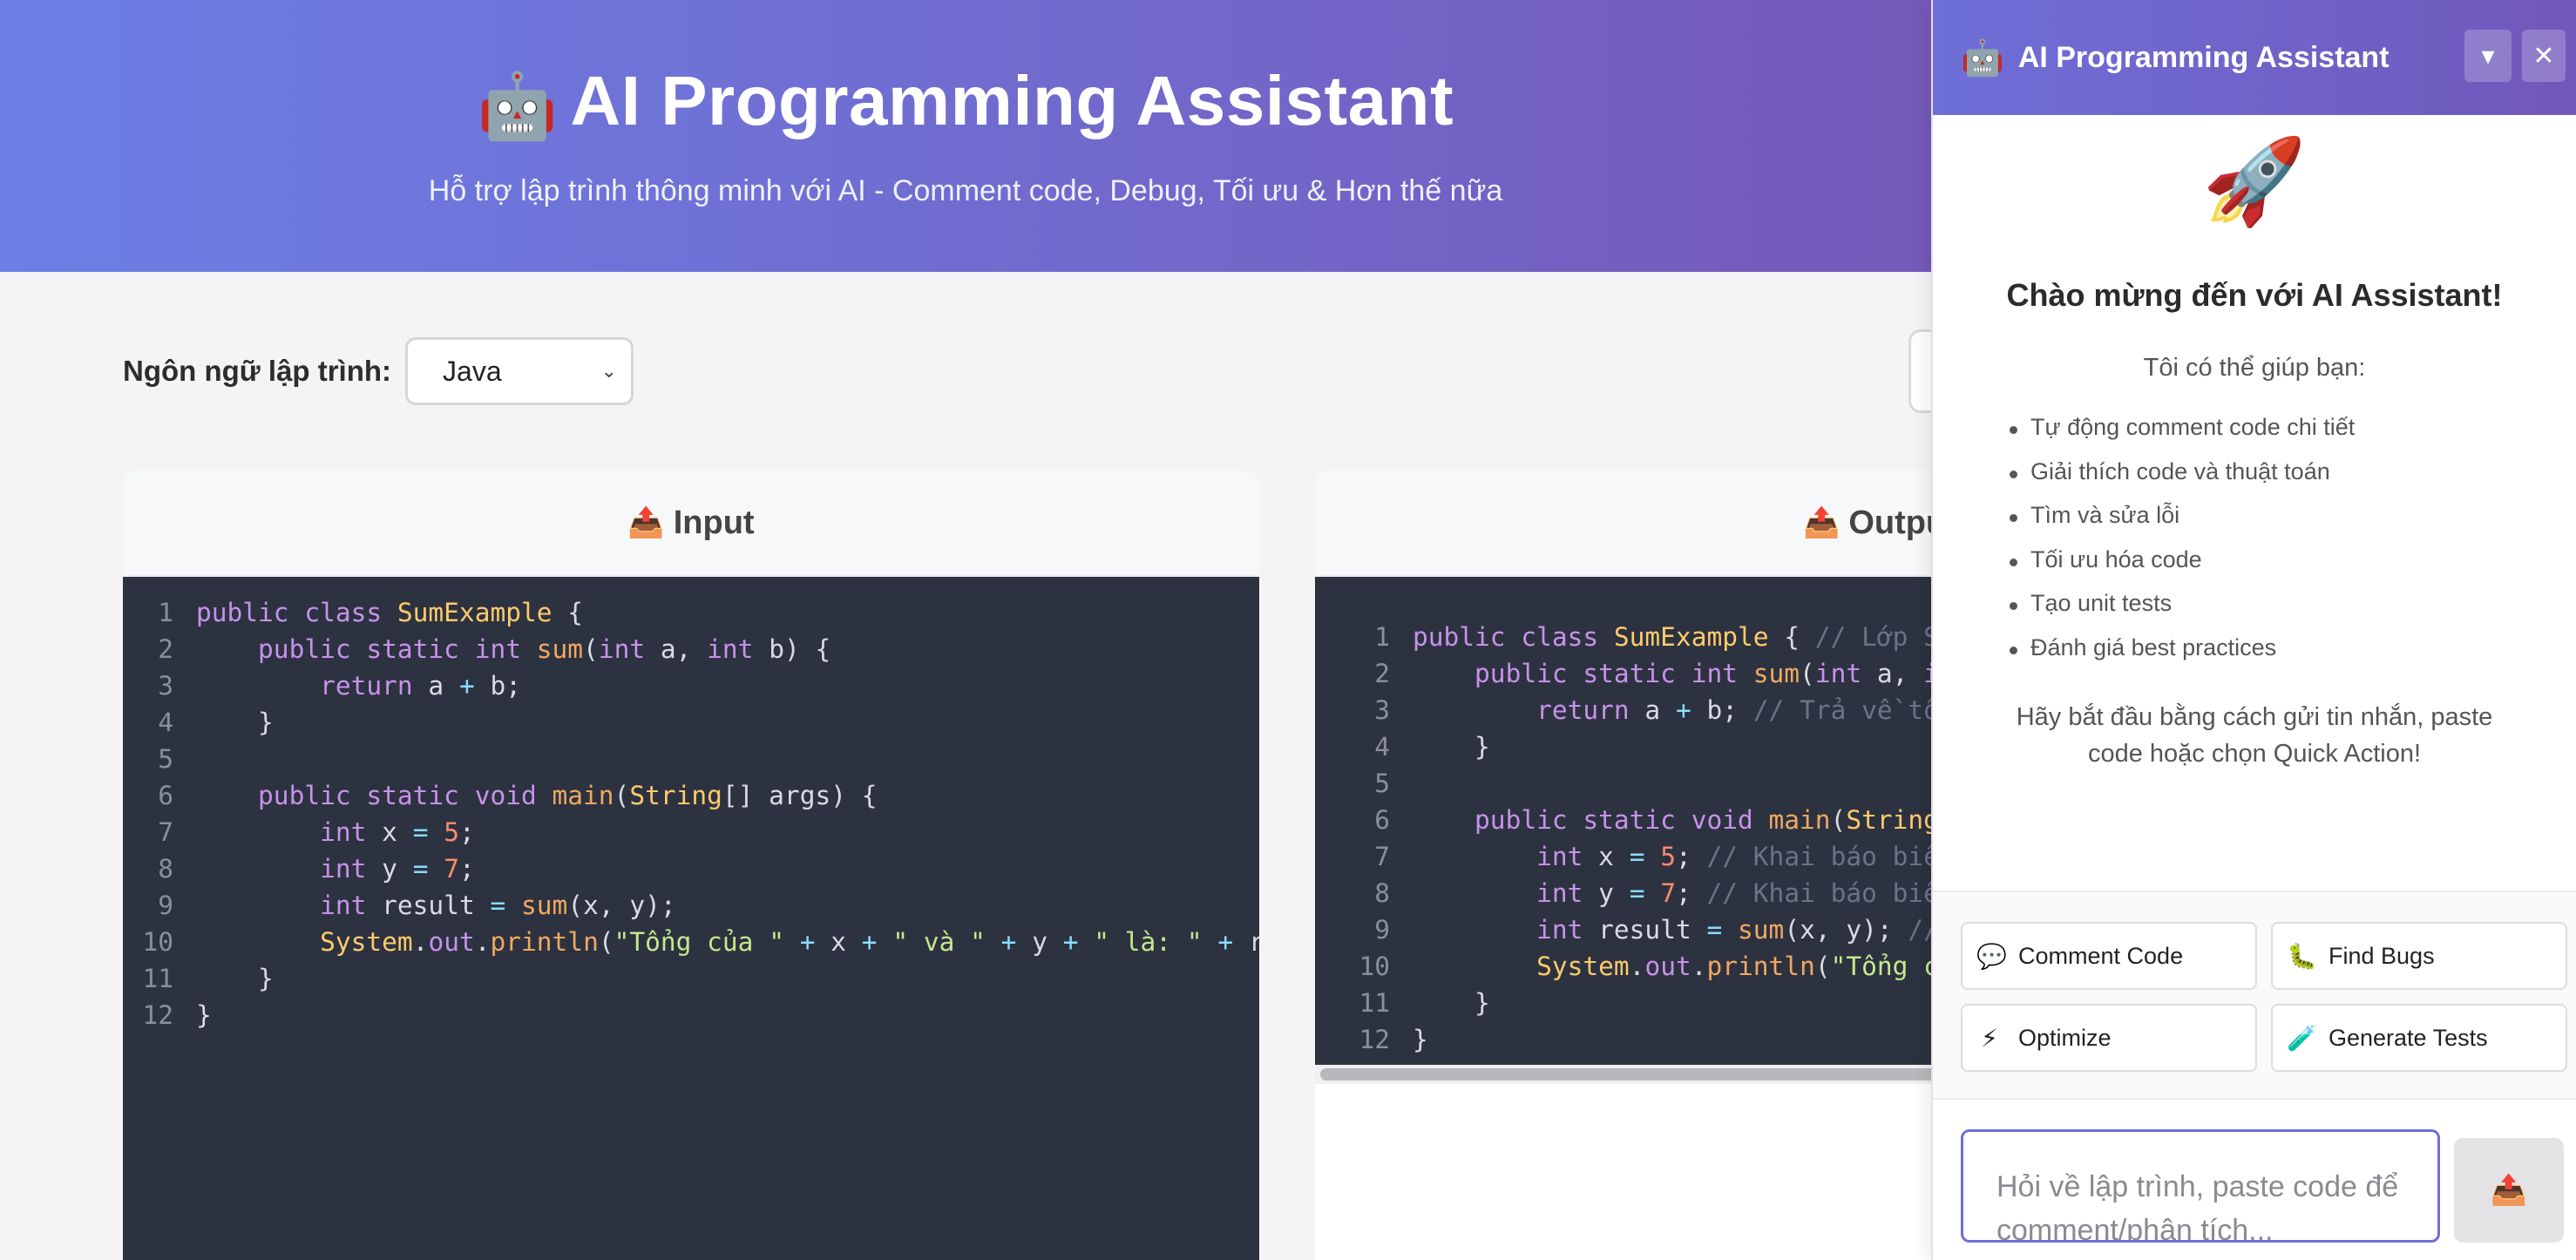 The width and height of the screenshot is (2576, 1260). Describe the element at coordinates (297, 612) in the screenshot. I see `code-token: public class` at that location.